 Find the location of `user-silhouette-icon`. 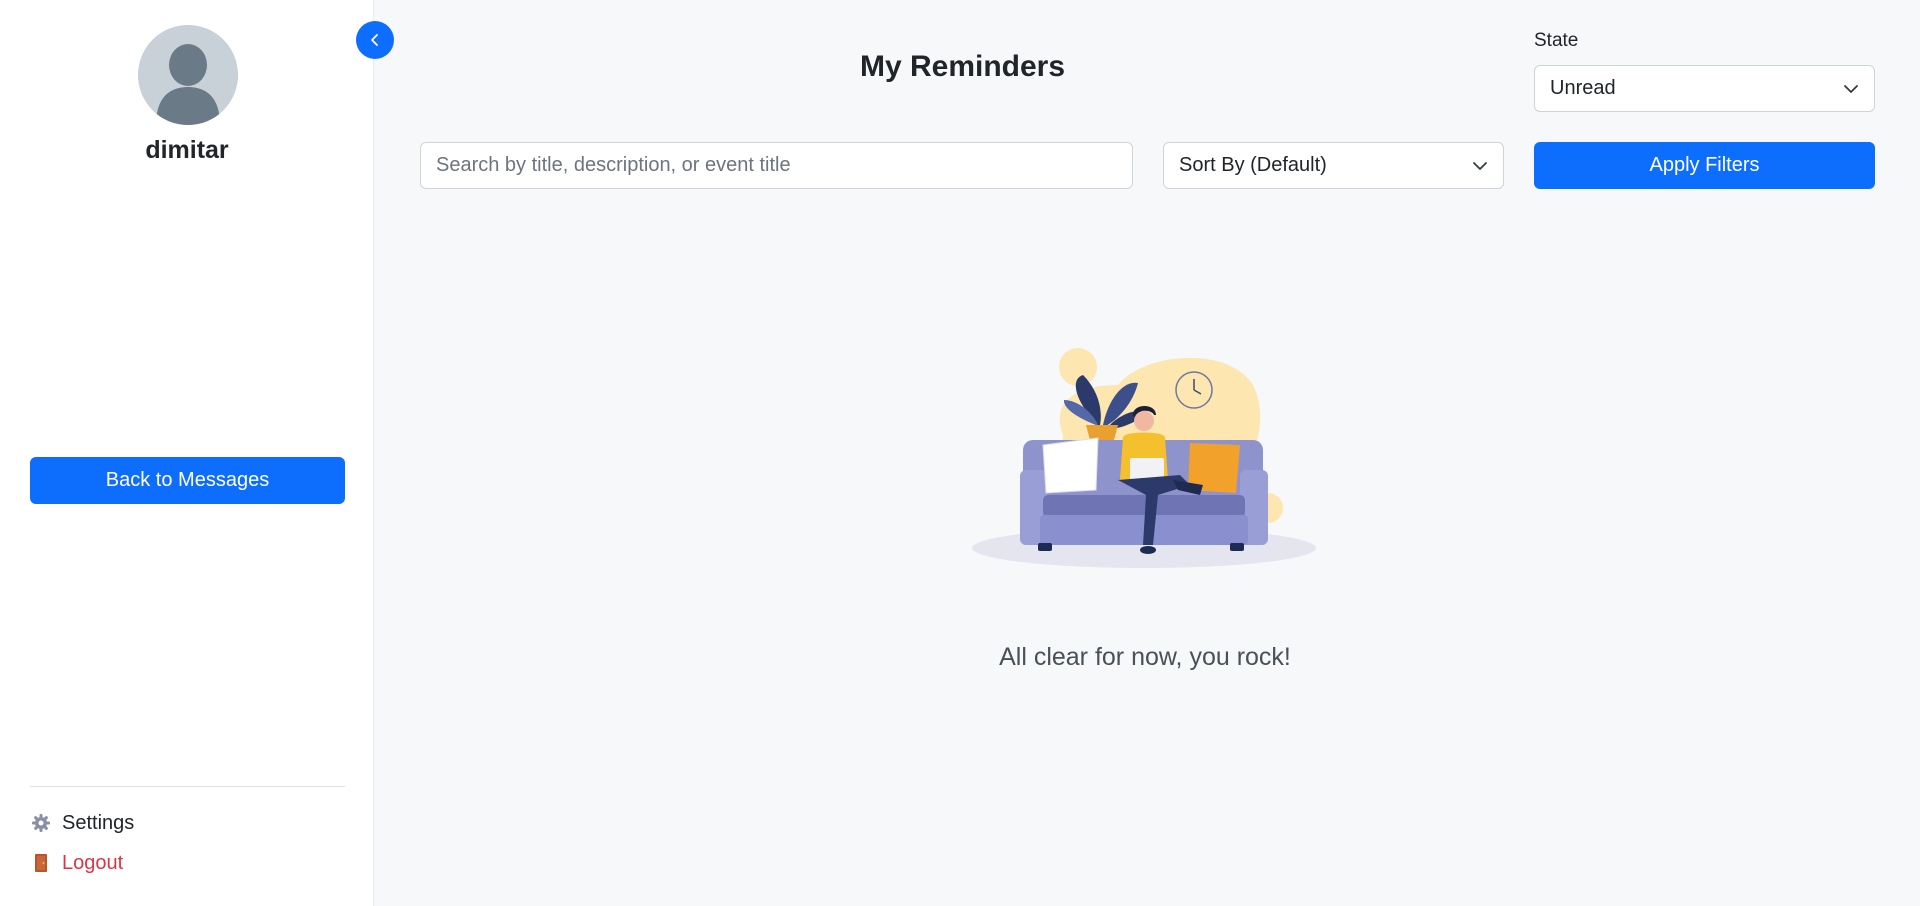

user-silhouette-icon is located at coordinates (188, 75).